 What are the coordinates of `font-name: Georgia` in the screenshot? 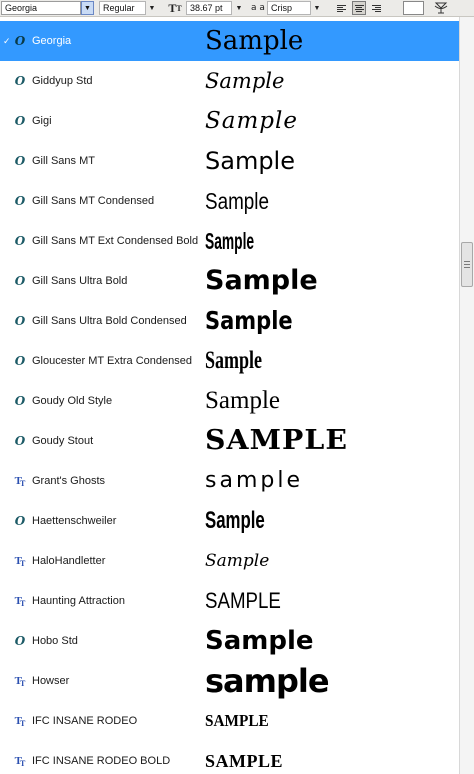 It's located at (52, 41).